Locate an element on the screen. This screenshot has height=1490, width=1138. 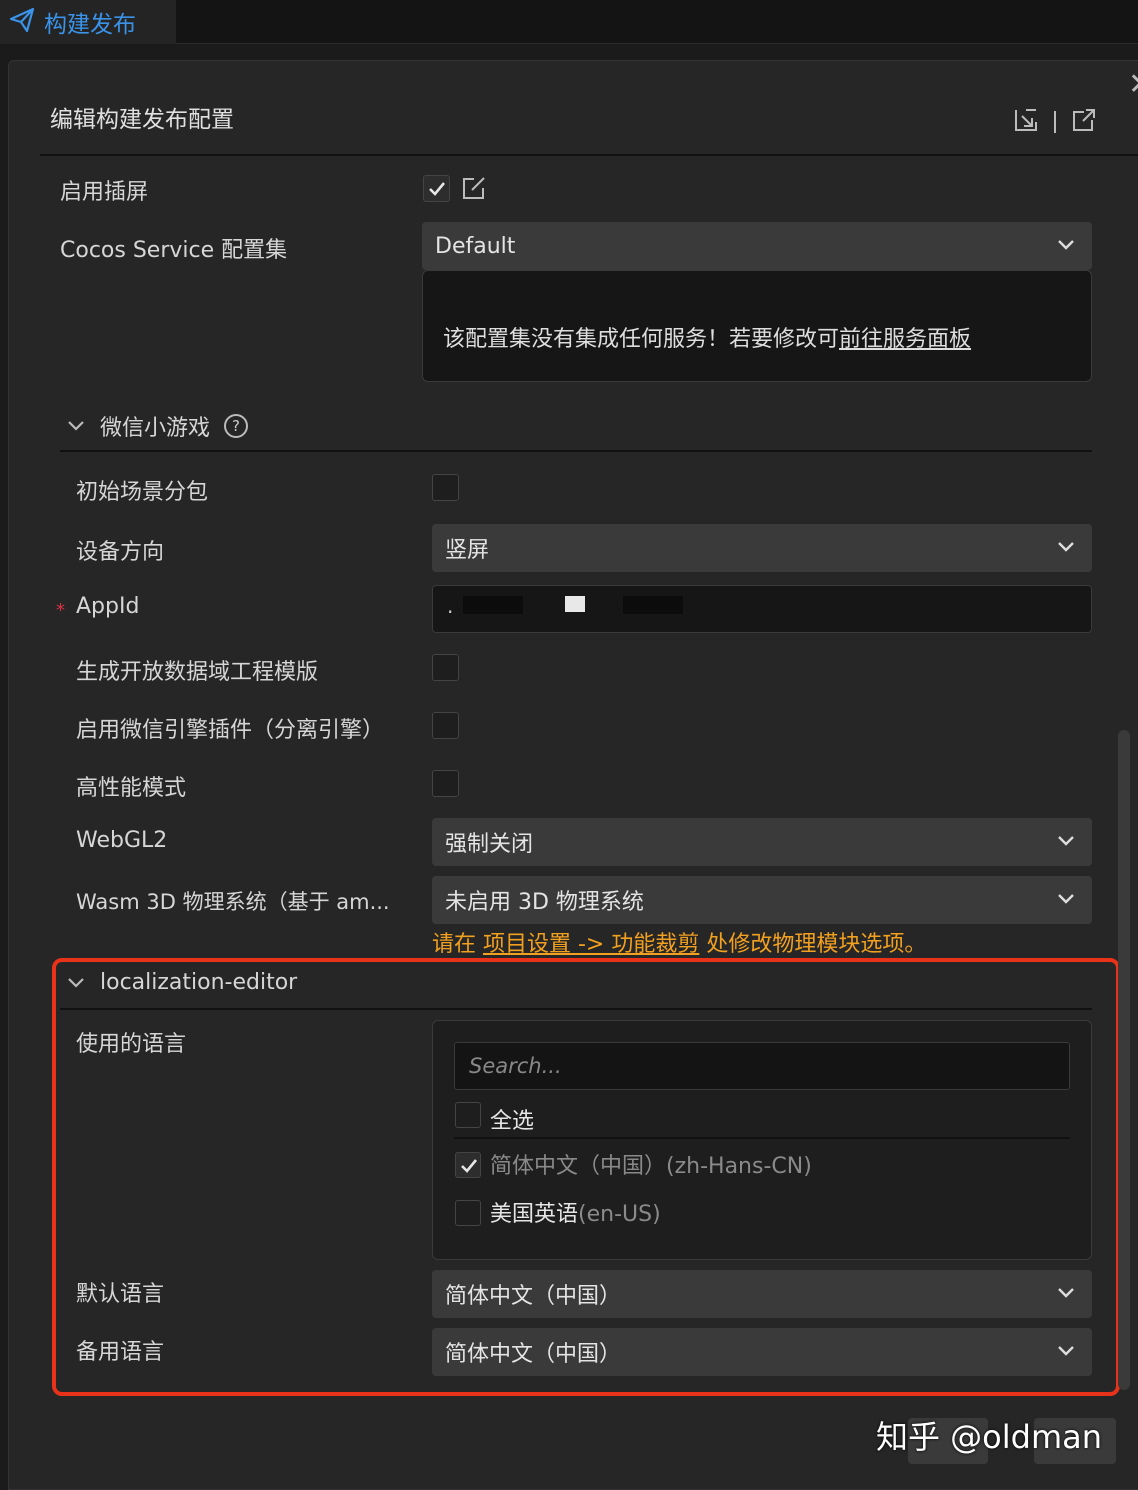
appid-input: . is located at coordinates (762, 609).